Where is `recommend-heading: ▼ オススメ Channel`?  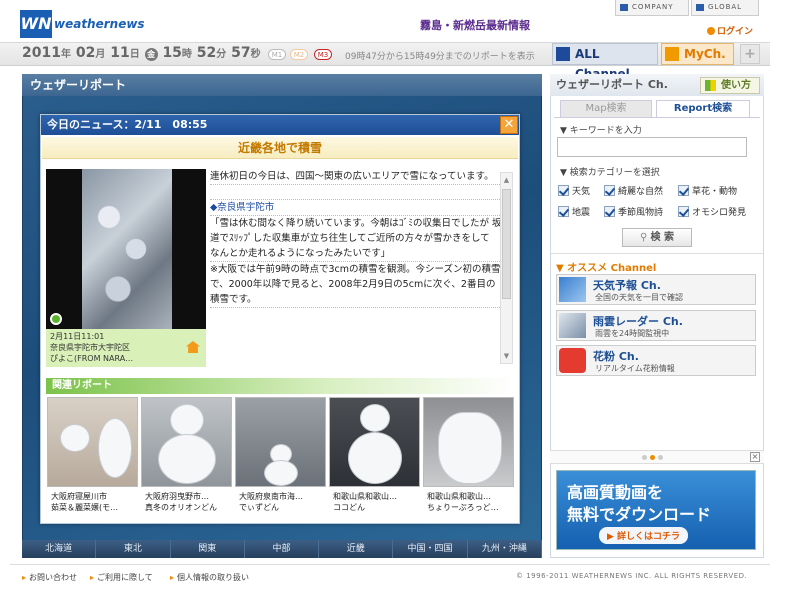
recommend-heading: ▼ オススメ Channel is located at coordinates (606, 268).